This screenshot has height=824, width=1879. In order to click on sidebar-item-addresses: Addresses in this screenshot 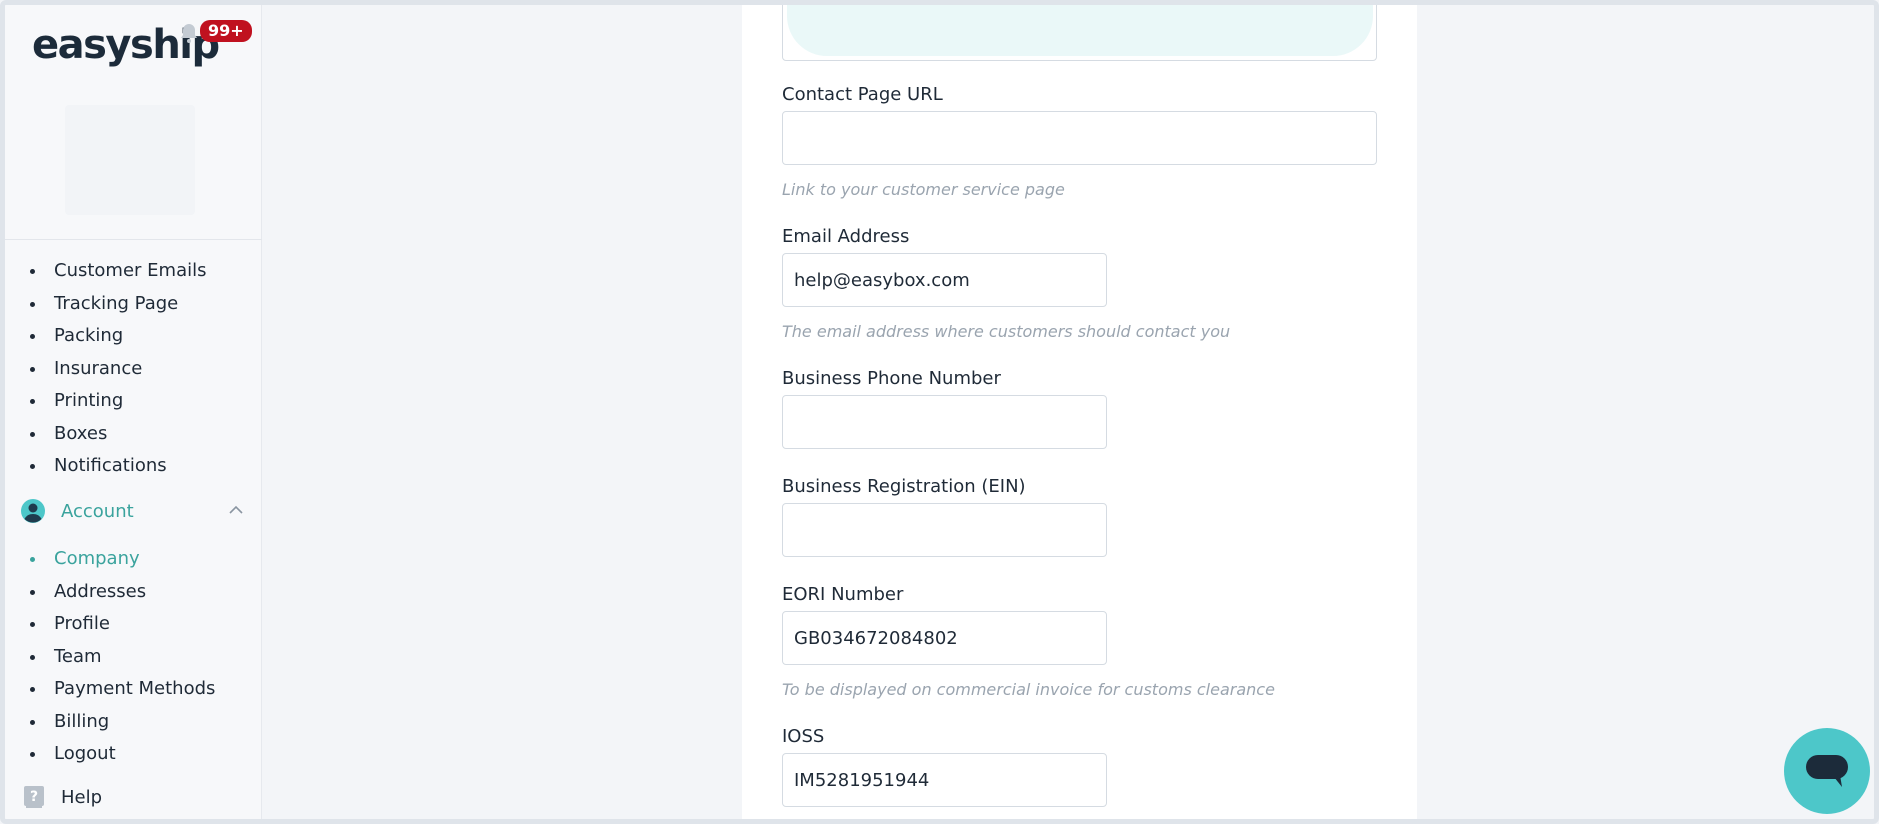, I will do `click(121, 592)`.